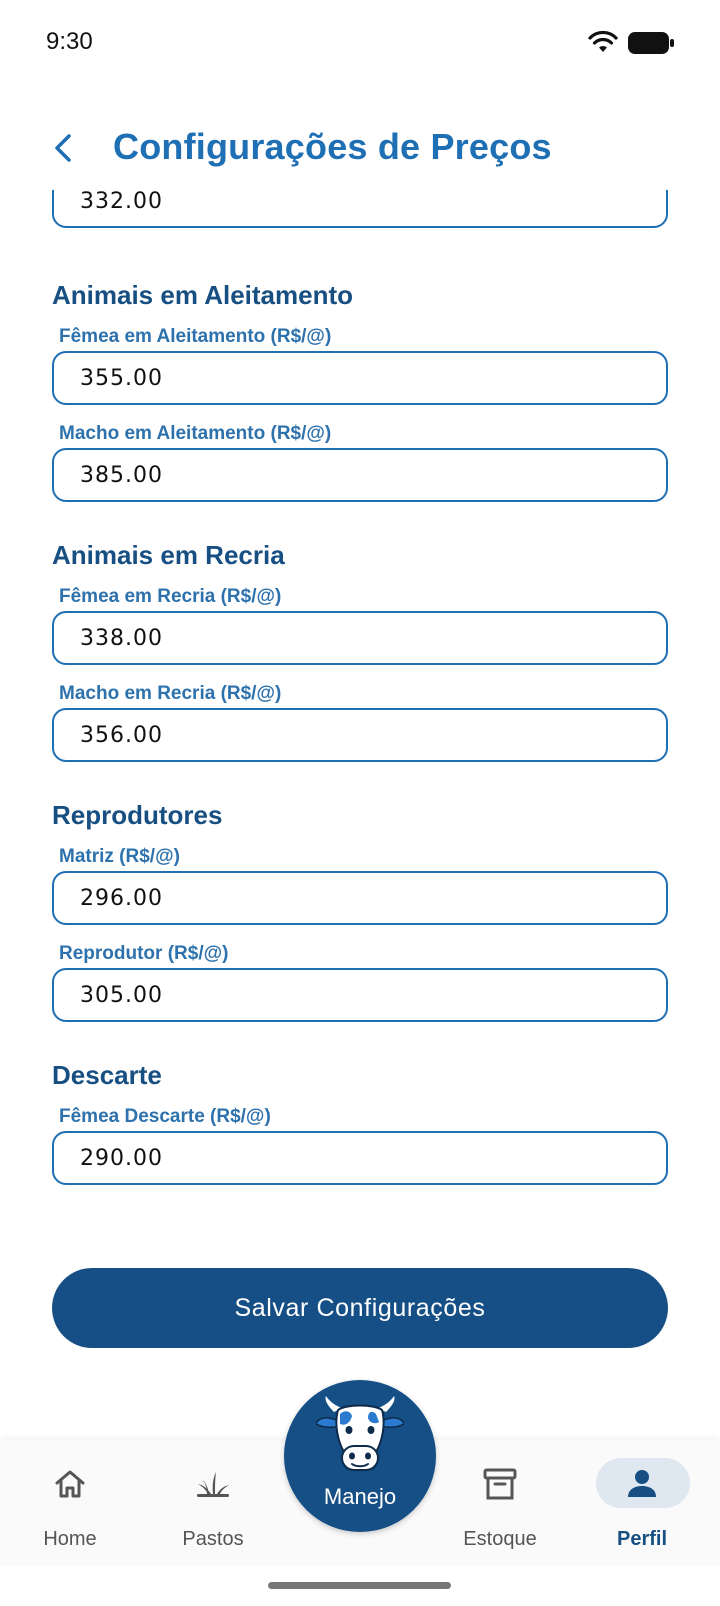  I want to click on input-value: 296.00, so click(121, 898).